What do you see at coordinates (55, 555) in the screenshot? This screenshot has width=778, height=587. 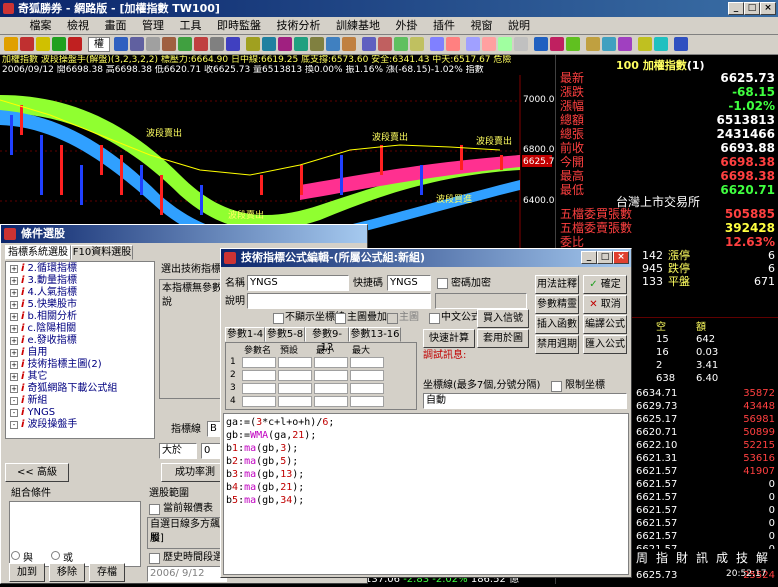 I see `or-radio` at bounding box center [55, 555].